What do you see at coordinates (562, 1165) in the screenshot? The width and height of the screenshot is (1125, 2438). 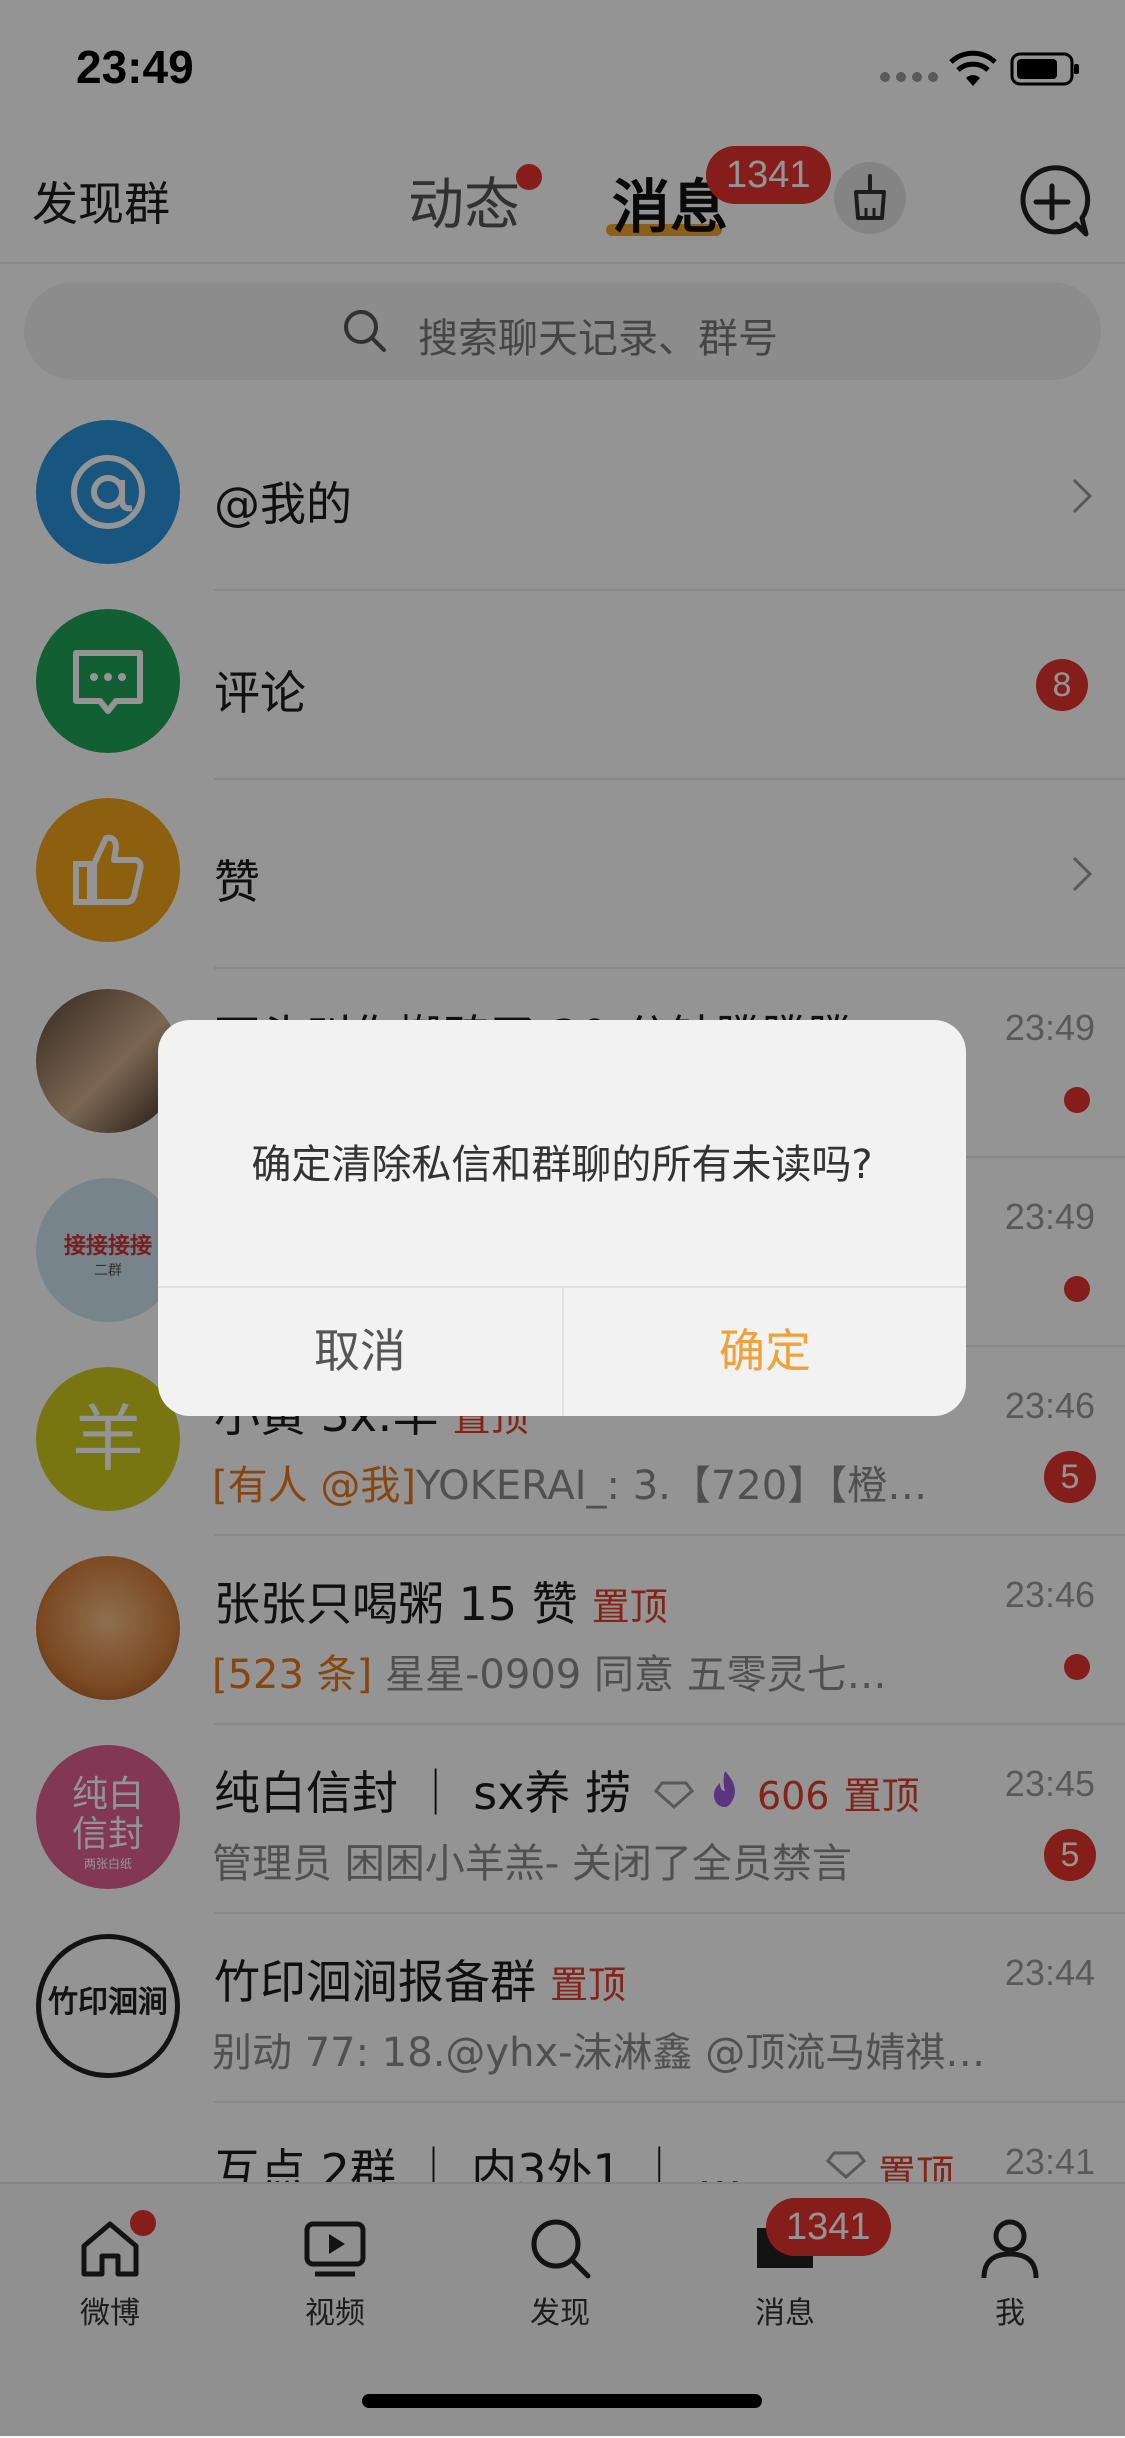 I see `dialog-message: 确定清除私信和群聊的所有未读吗?` at bounding box center [562, 1165].